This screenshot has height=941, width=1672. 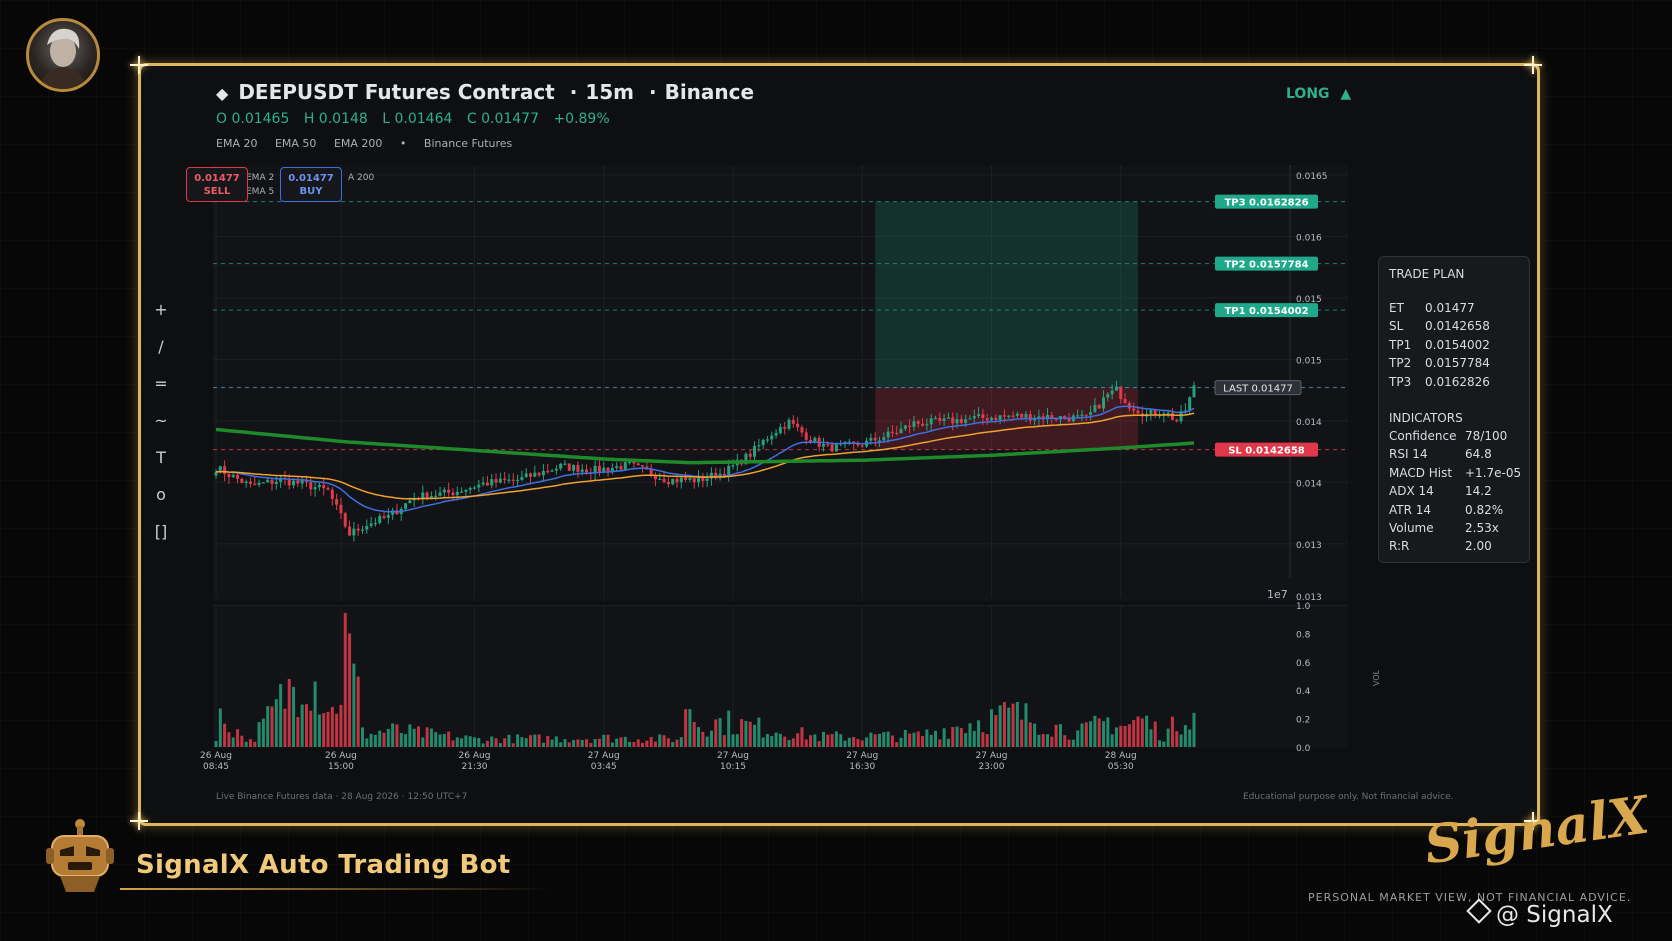 What do you see at coordinates (311, 184) in the screenshot?
I see `buy-button: 0.01477 BUY` at bounding box center [311, 184].